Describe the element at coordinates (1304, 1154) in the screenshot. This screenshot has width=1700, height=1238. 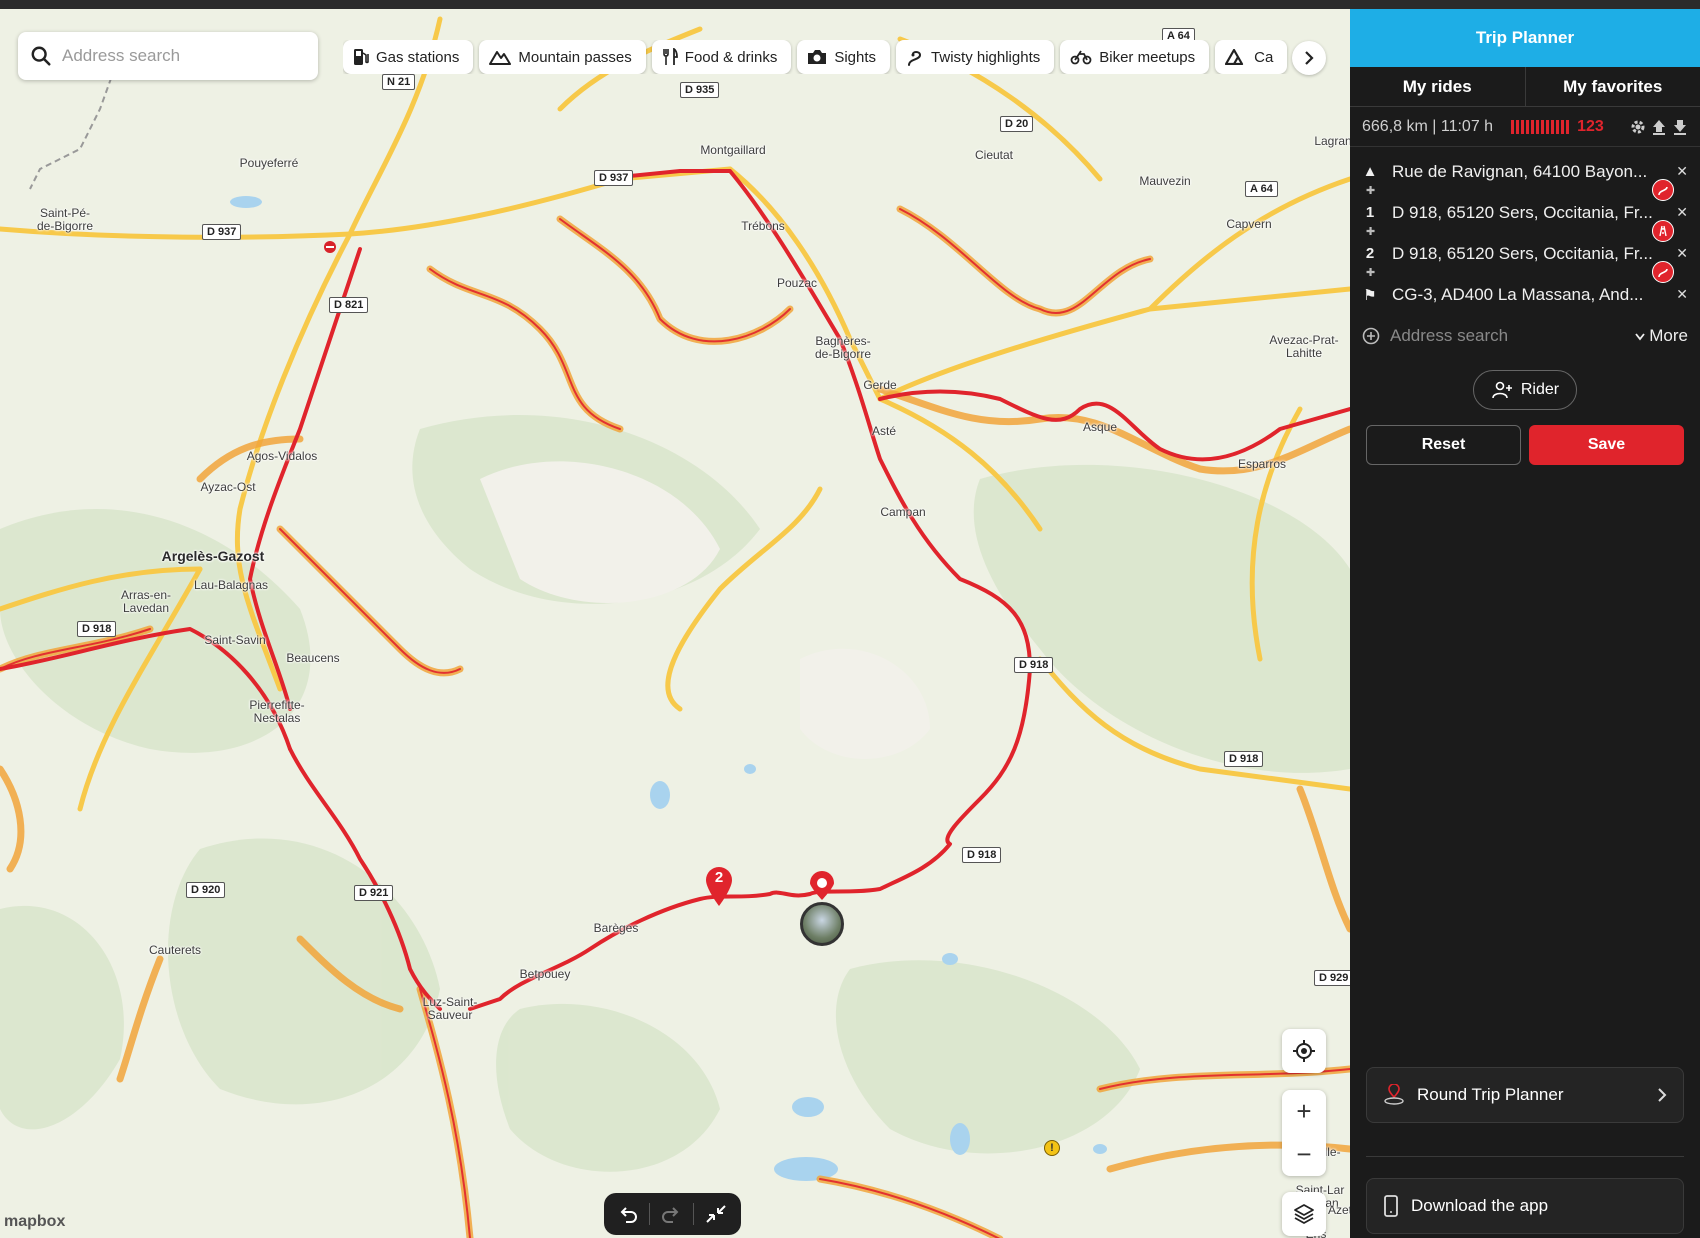
I see `zoom-out-button: −` at that location.